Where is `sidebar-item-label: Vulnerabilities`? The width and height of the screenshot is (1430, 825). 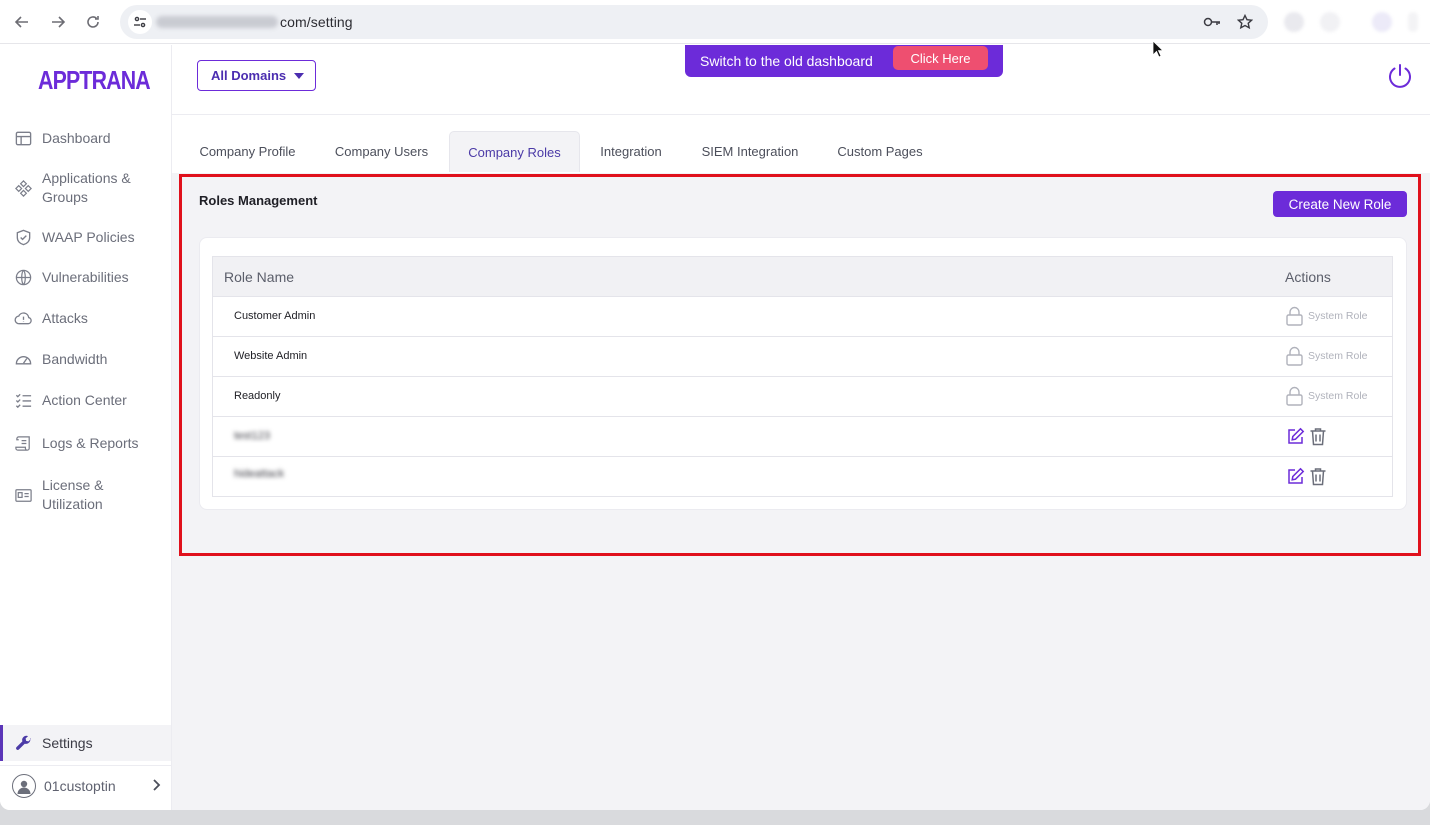
sidebar-item-label: Vulnerabilities is located at coordinates (85, 276).